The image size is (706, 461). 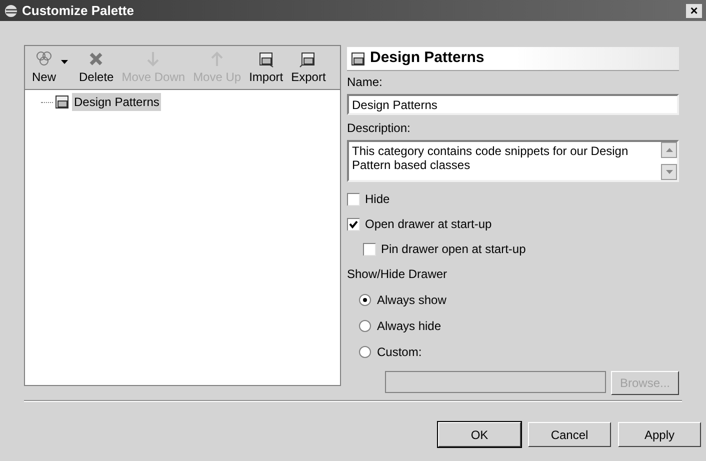 I want to click on window-title: Customize Palette, so click(x=78, y=11).